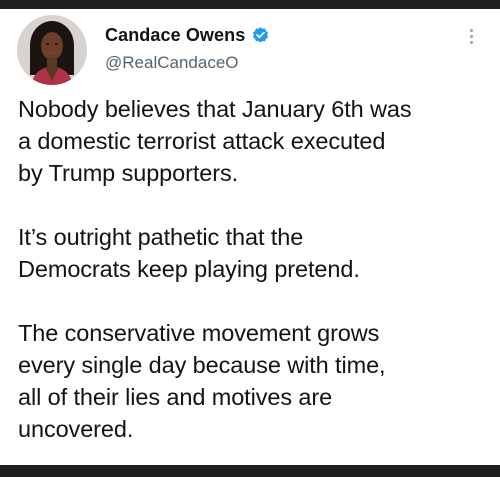 This screenshot has height=477, width=500. What do you see at coordinates (128, 173) in the screenshot?
I see `tweet-line: by Trump supporters.` at bounding box center [128, 173].